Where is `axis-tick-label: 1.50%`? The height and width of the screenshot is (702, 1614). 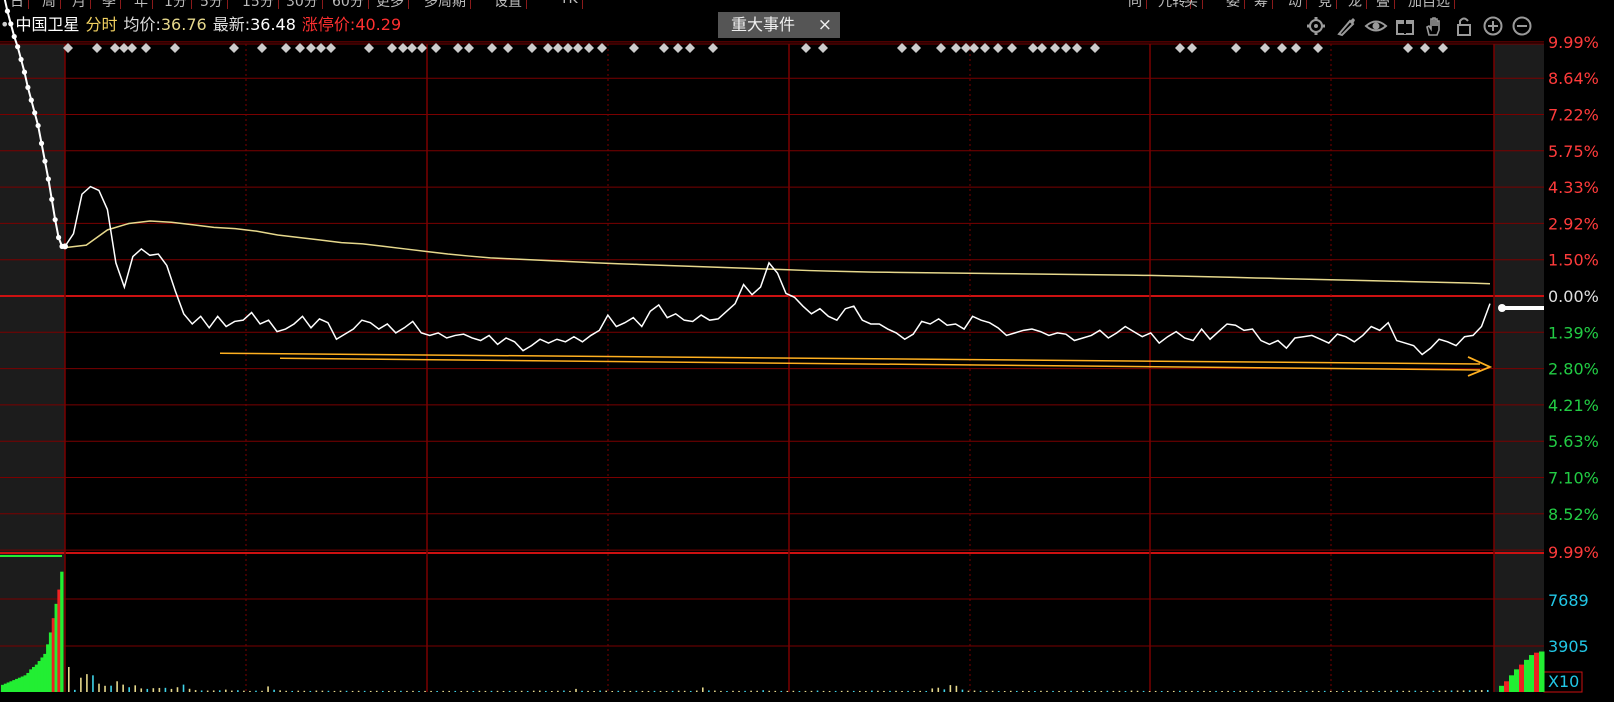
axis-tick-label: 1.50% is located at coordinates (1573, 260).